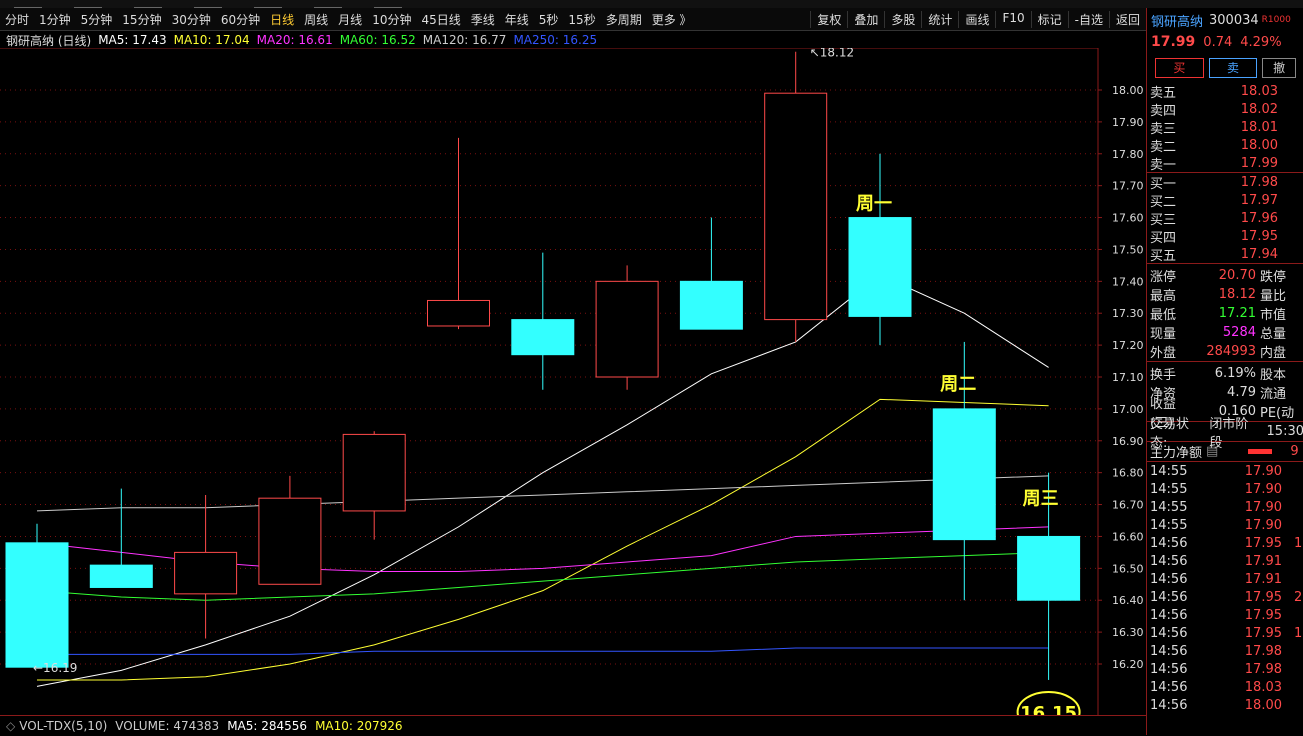  I want to click on toolbar-action-button: 叠加, so click(865, 19).